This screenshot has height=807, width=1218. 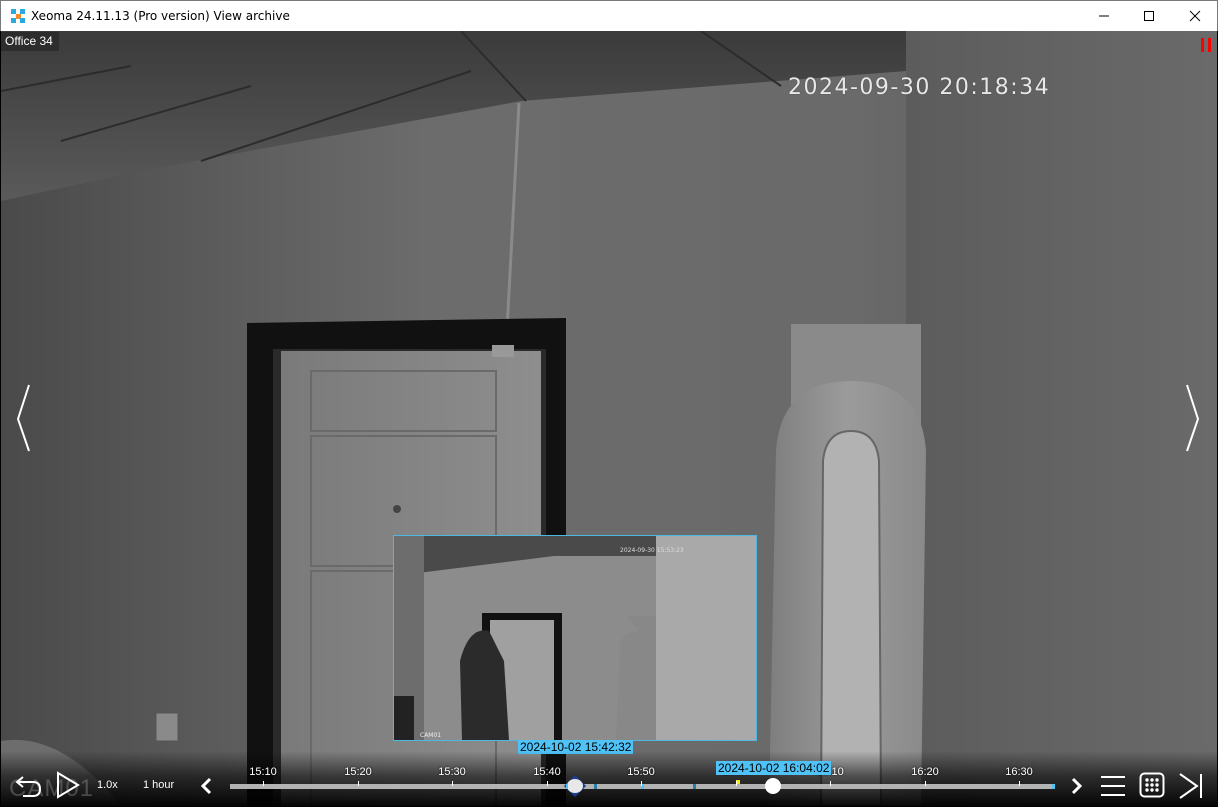 What do you see at coordinates (1152, 785) in the screenshot?
I see `grid-layout-icon` at bounding box center [1152, 785].